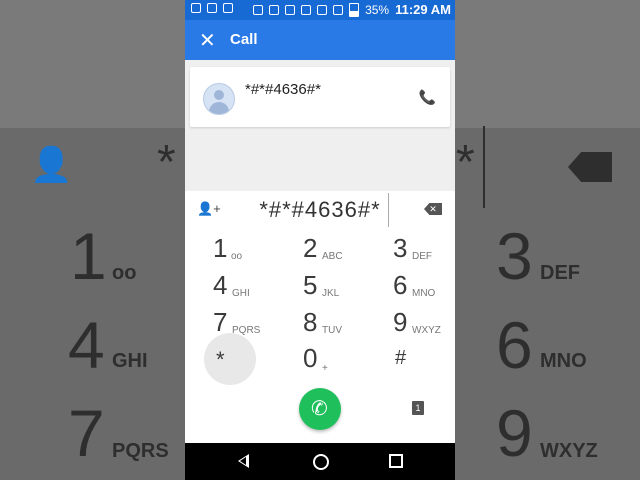  Describe the element at coordinates (320, 40) in the screenshot. I see `app-bar: ✕ Call` at that location.